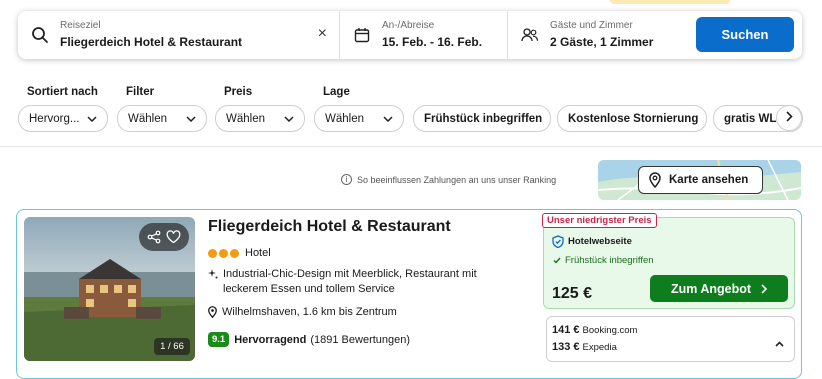  Describe the element at coordinates (245, 118) in the screenshot. I see `price-value: Wählen` at that location.